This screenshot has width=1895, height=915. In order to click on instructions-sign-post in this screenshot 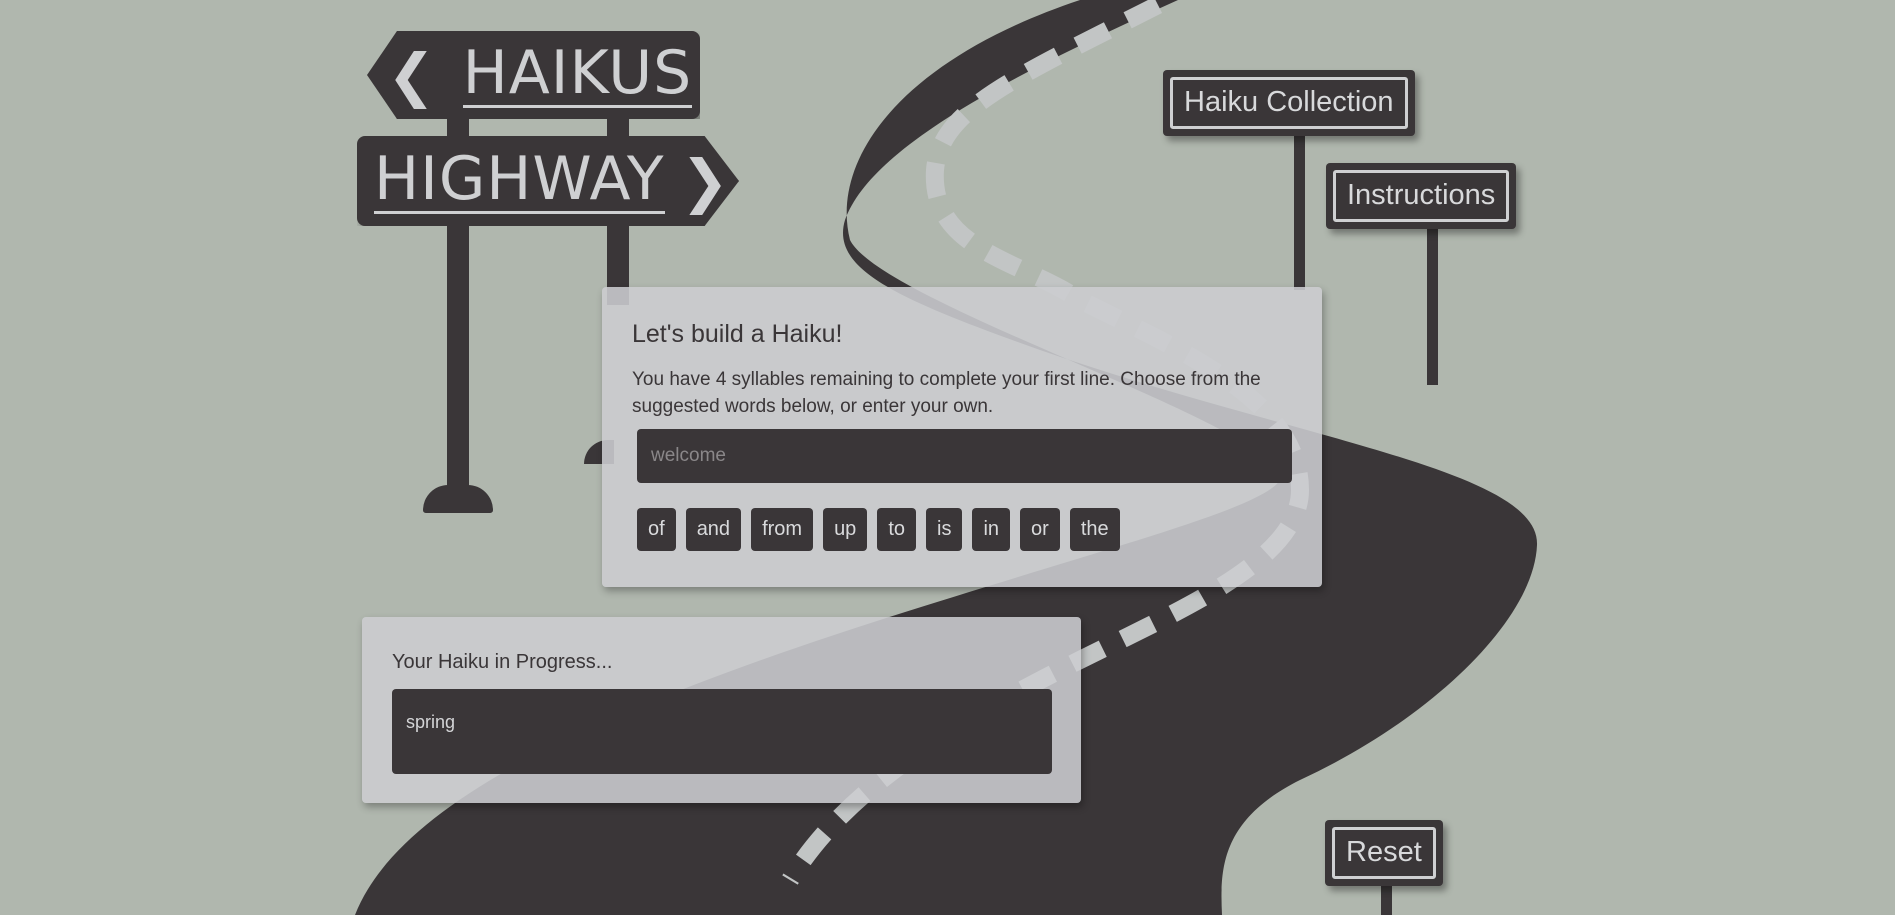, I will do `click(1432, 305)`.